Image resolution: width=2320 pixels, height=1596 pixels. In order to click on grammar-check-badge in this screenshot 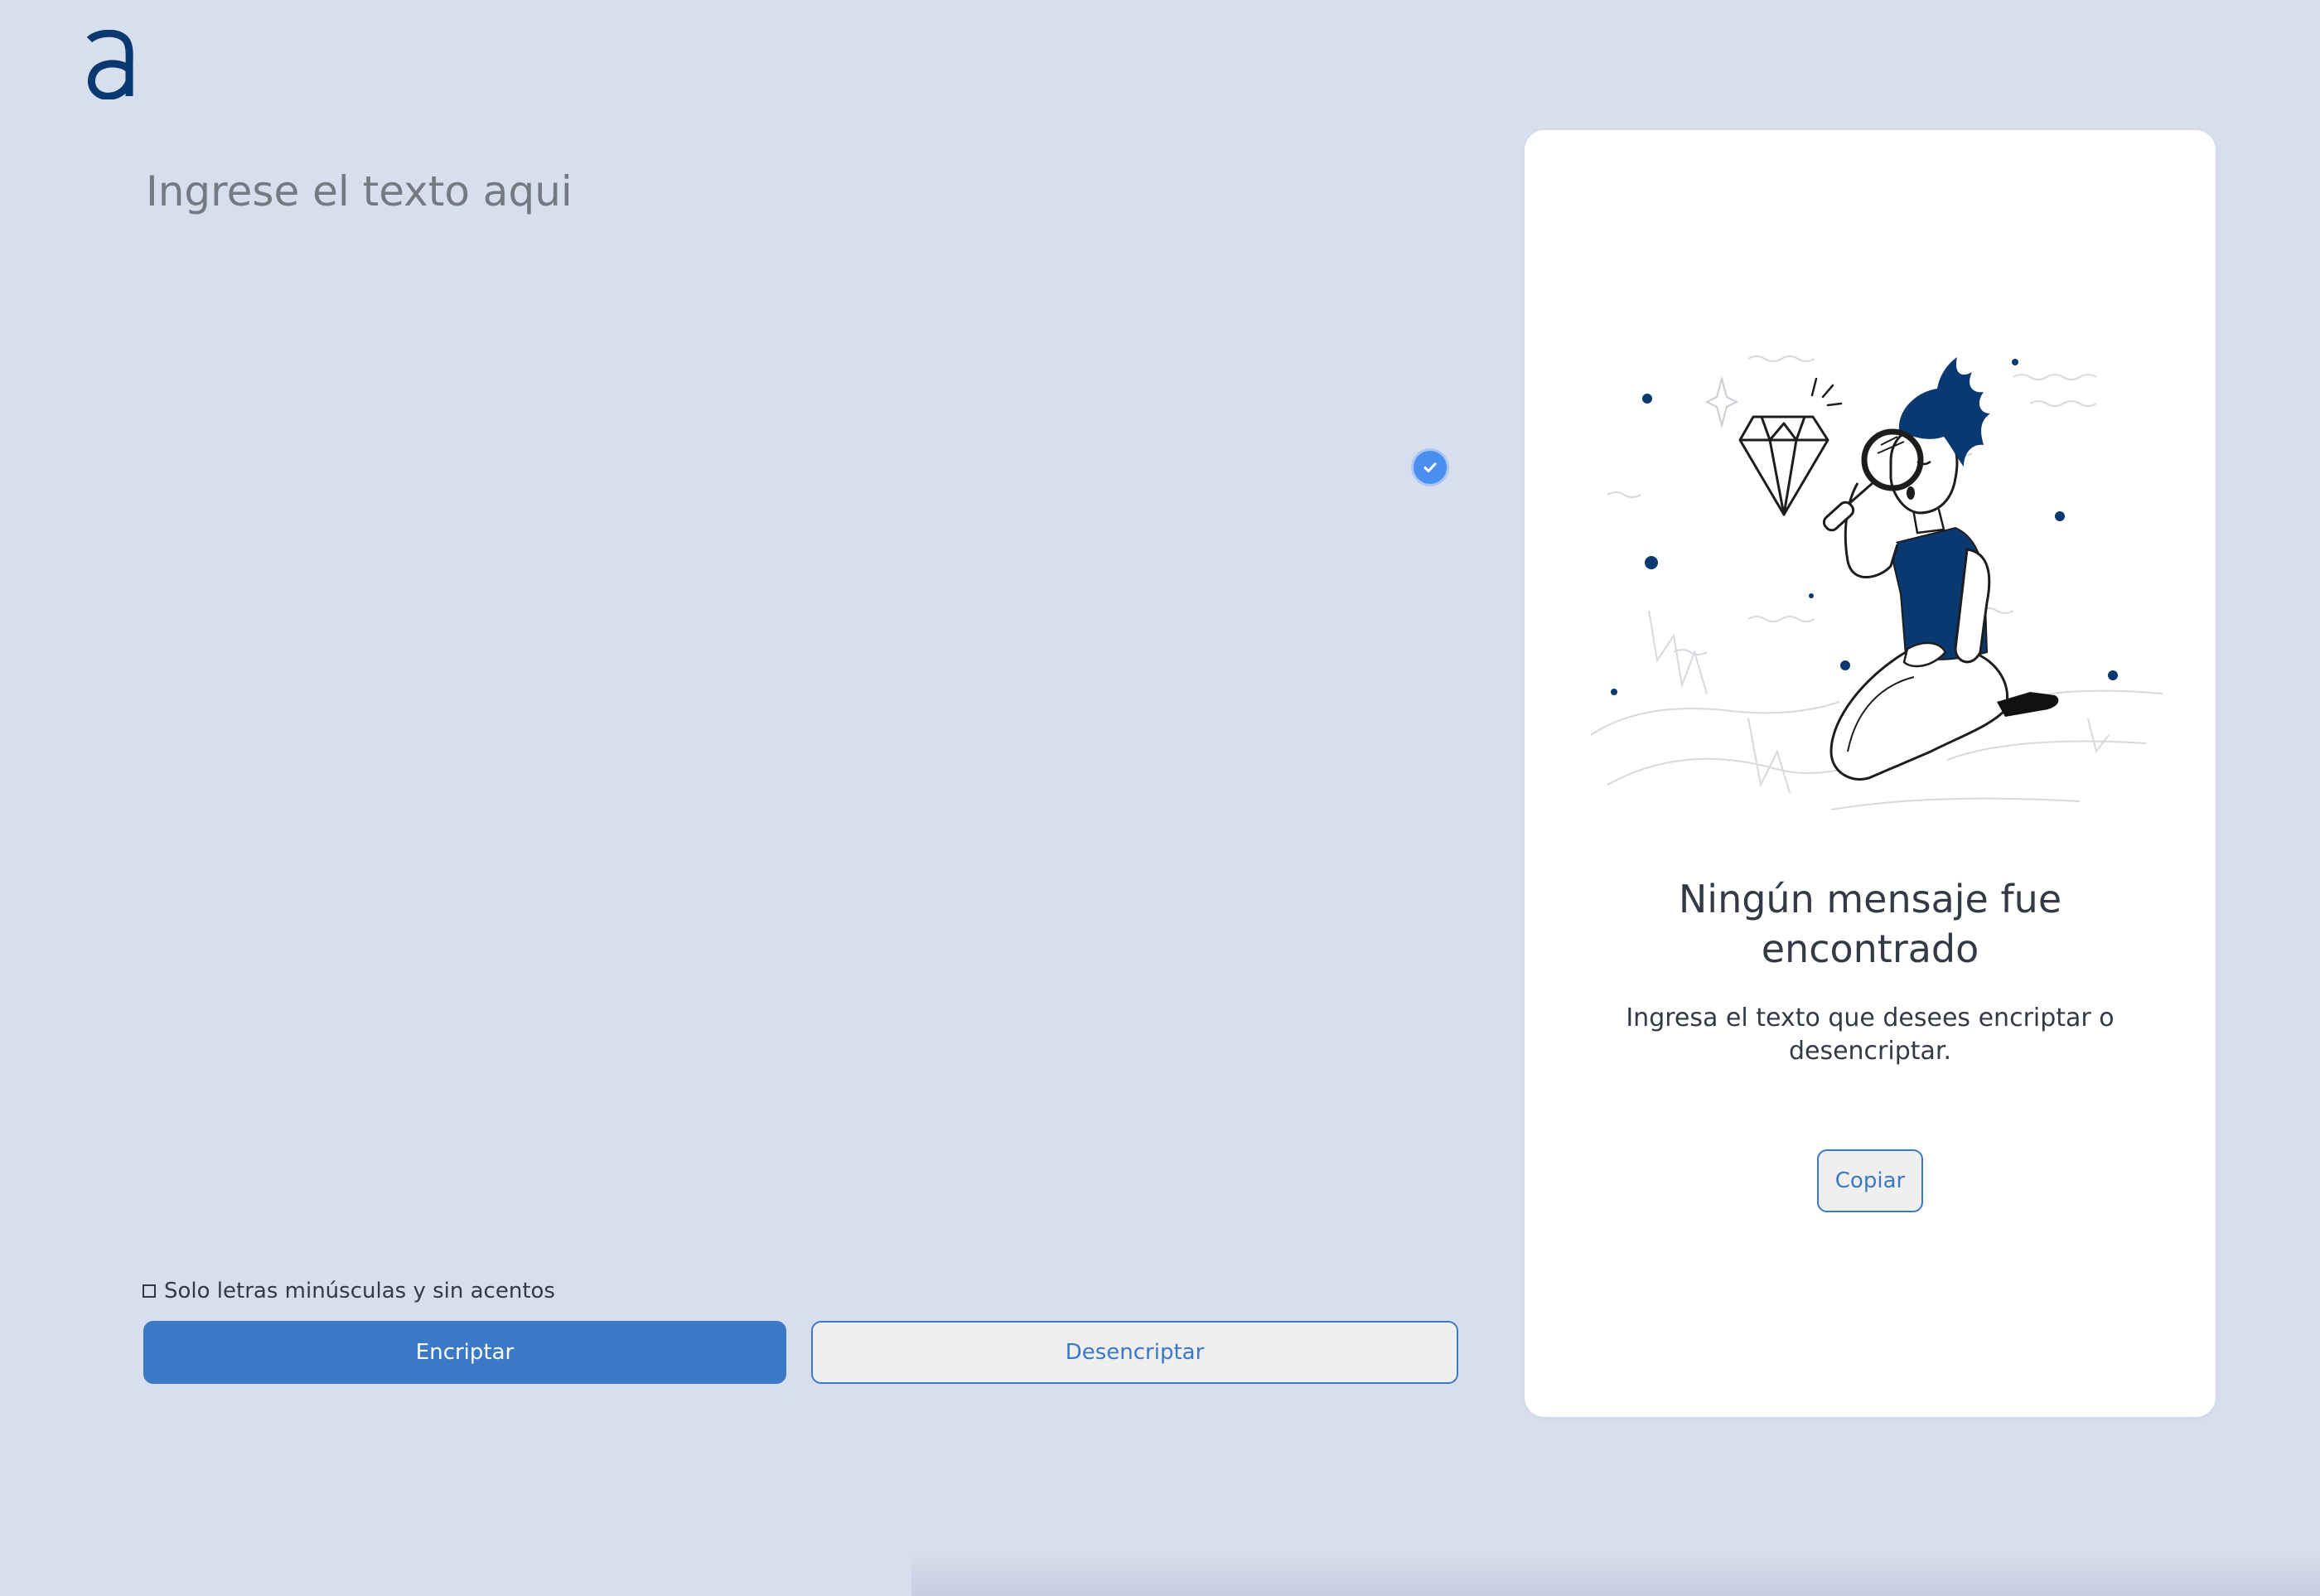, I will do `click(1430, 467)`.